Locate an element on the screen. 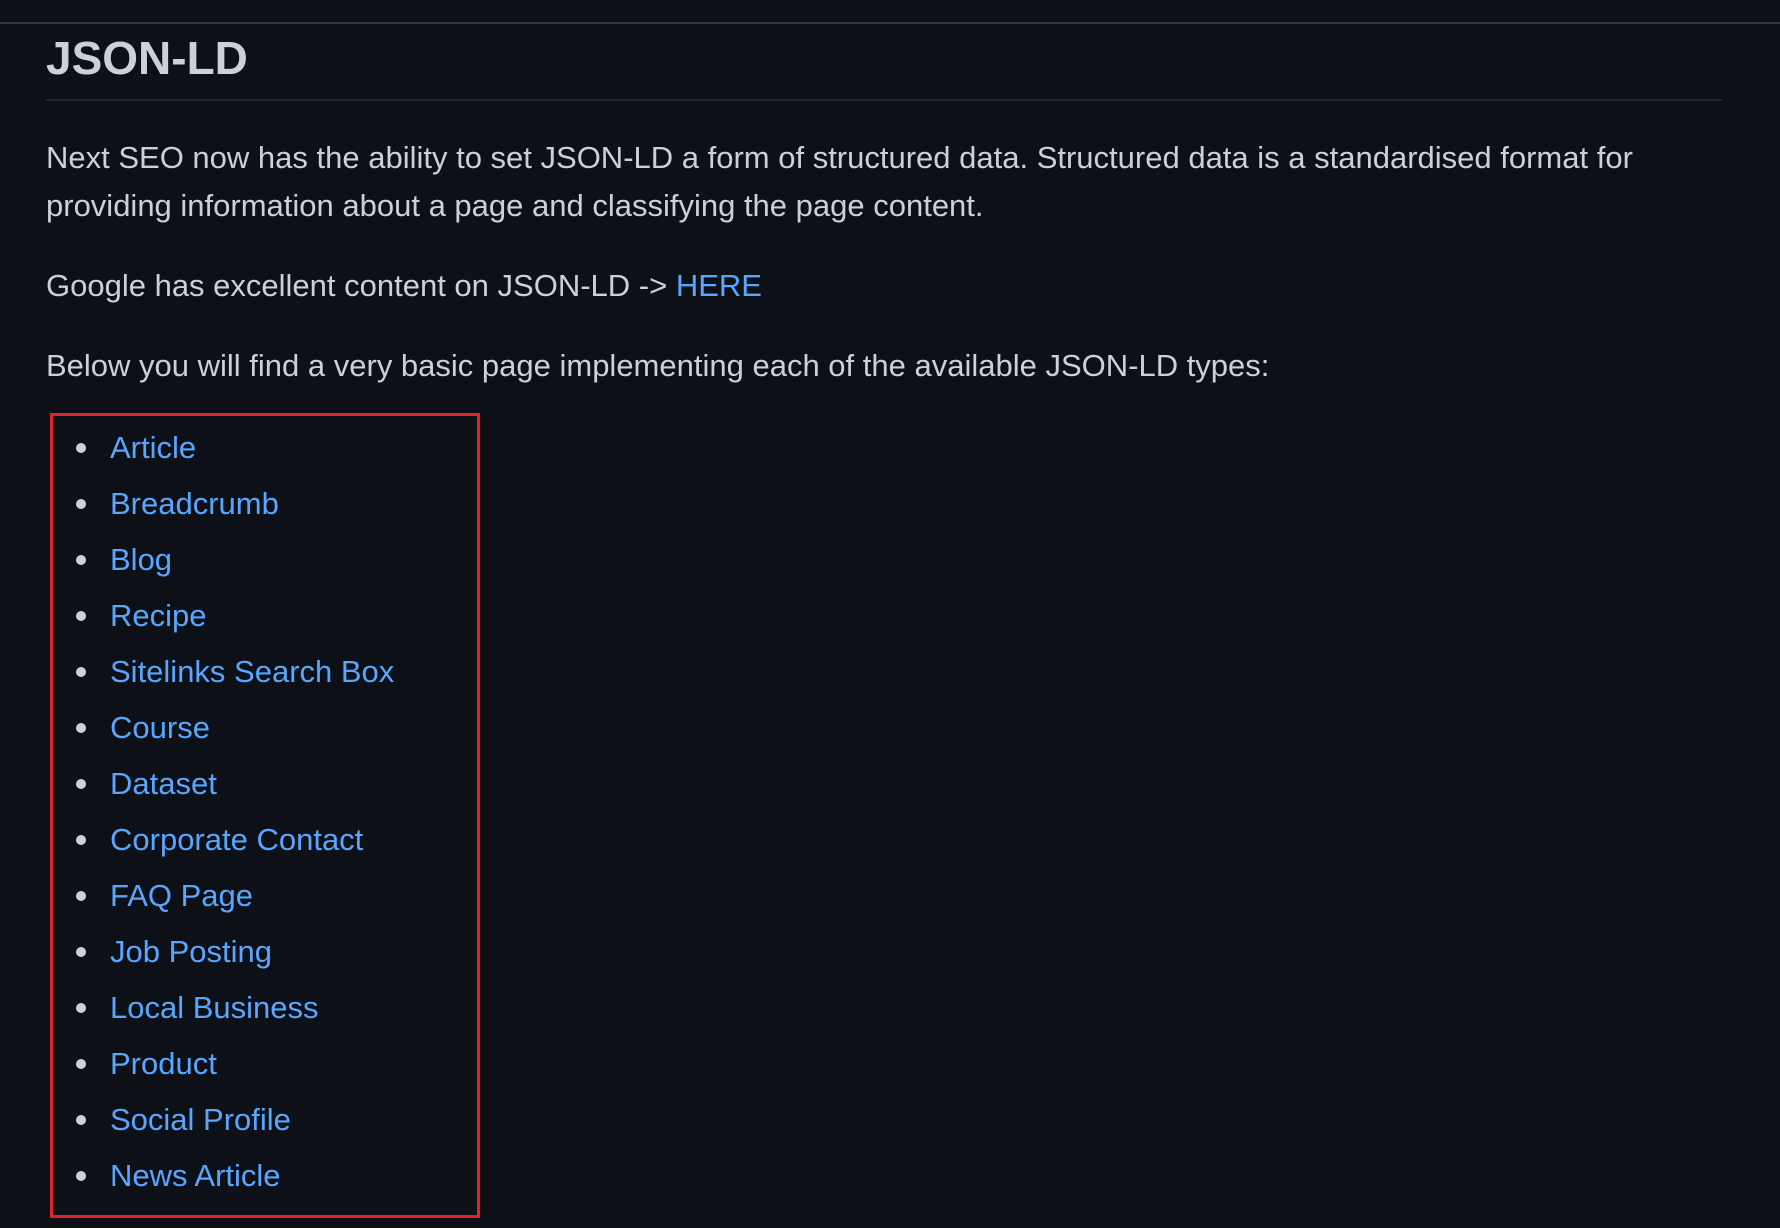 Image resolution: width=1780 pixels, height=1228 pixels. section-heading: JSON-LD is located at coordinates (147, 58).